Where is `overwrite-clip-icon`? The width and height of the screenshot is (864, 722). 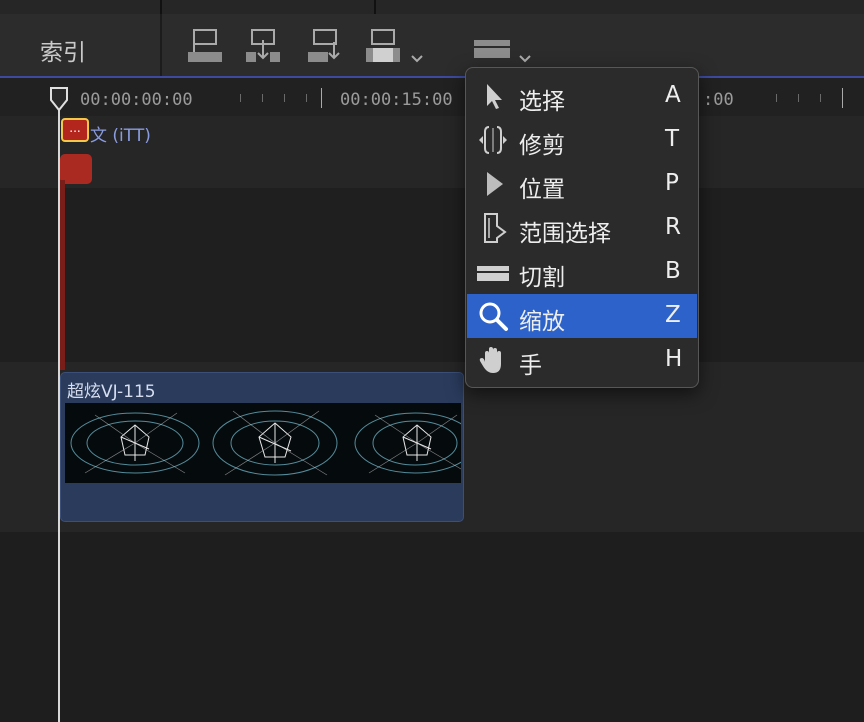 overwrite-clip-icon is located at coordinates (384, 46).